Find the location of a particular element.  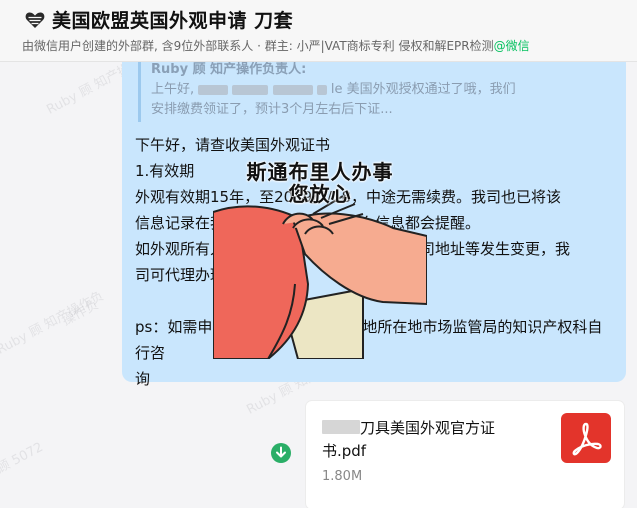

file-size: 1.80M is located at coordinates (342, 476).